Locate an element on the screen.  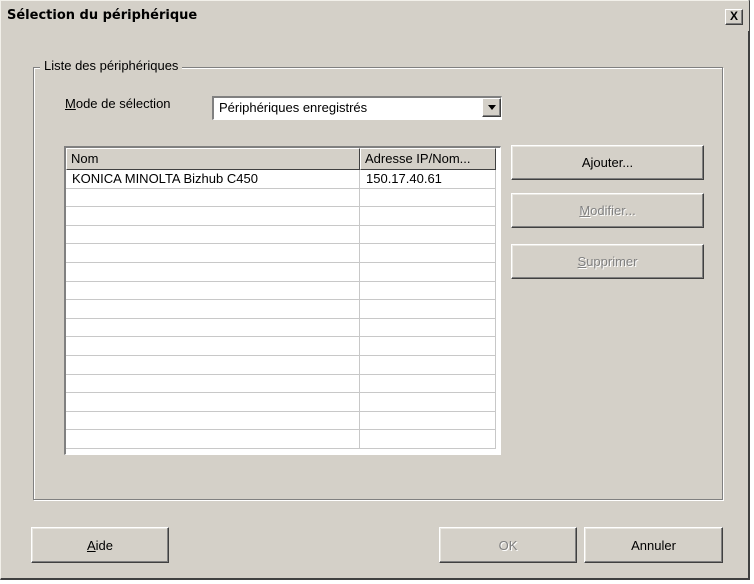
help-button: Aide is located at coordinates (100, 545).